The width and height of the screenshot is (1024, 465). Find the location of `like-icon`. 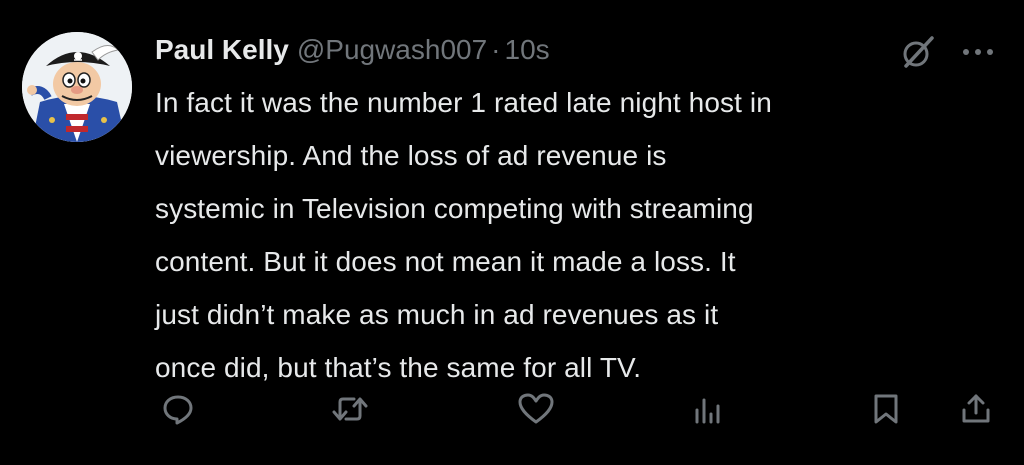

like-icon is located at coordinates (536, 409).